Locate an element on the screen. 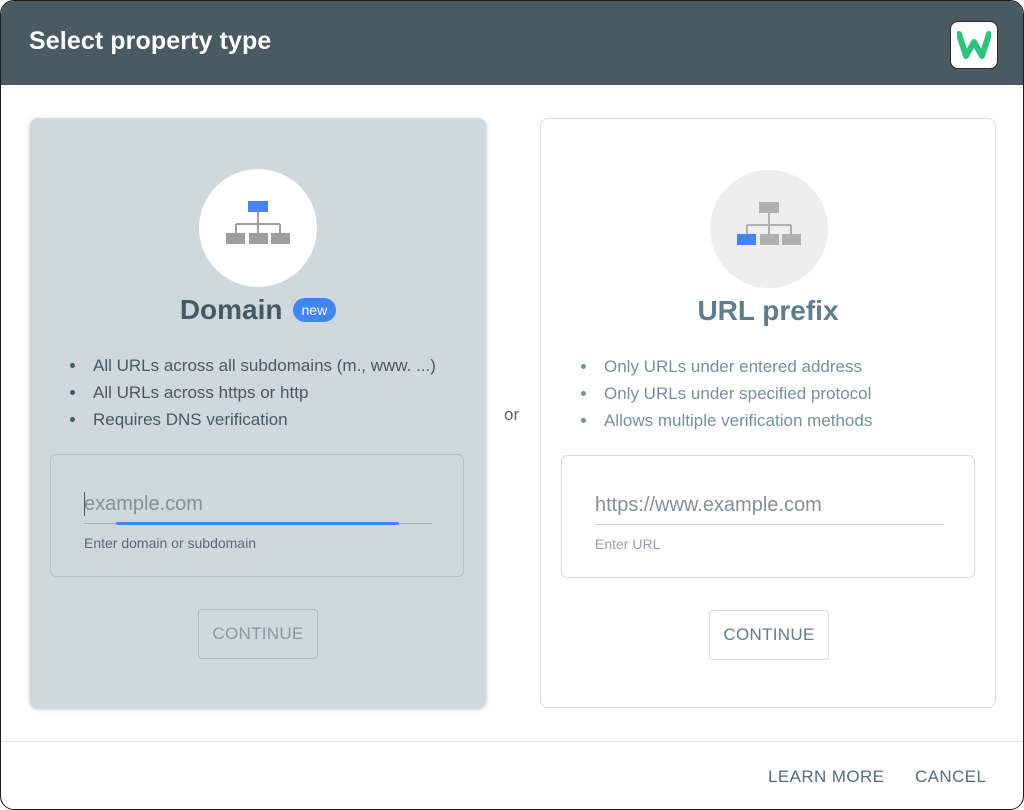 The height and width of the screenshot is (810, 1024). url-helper-text: Enter URL is located at coordinates (628, 544).